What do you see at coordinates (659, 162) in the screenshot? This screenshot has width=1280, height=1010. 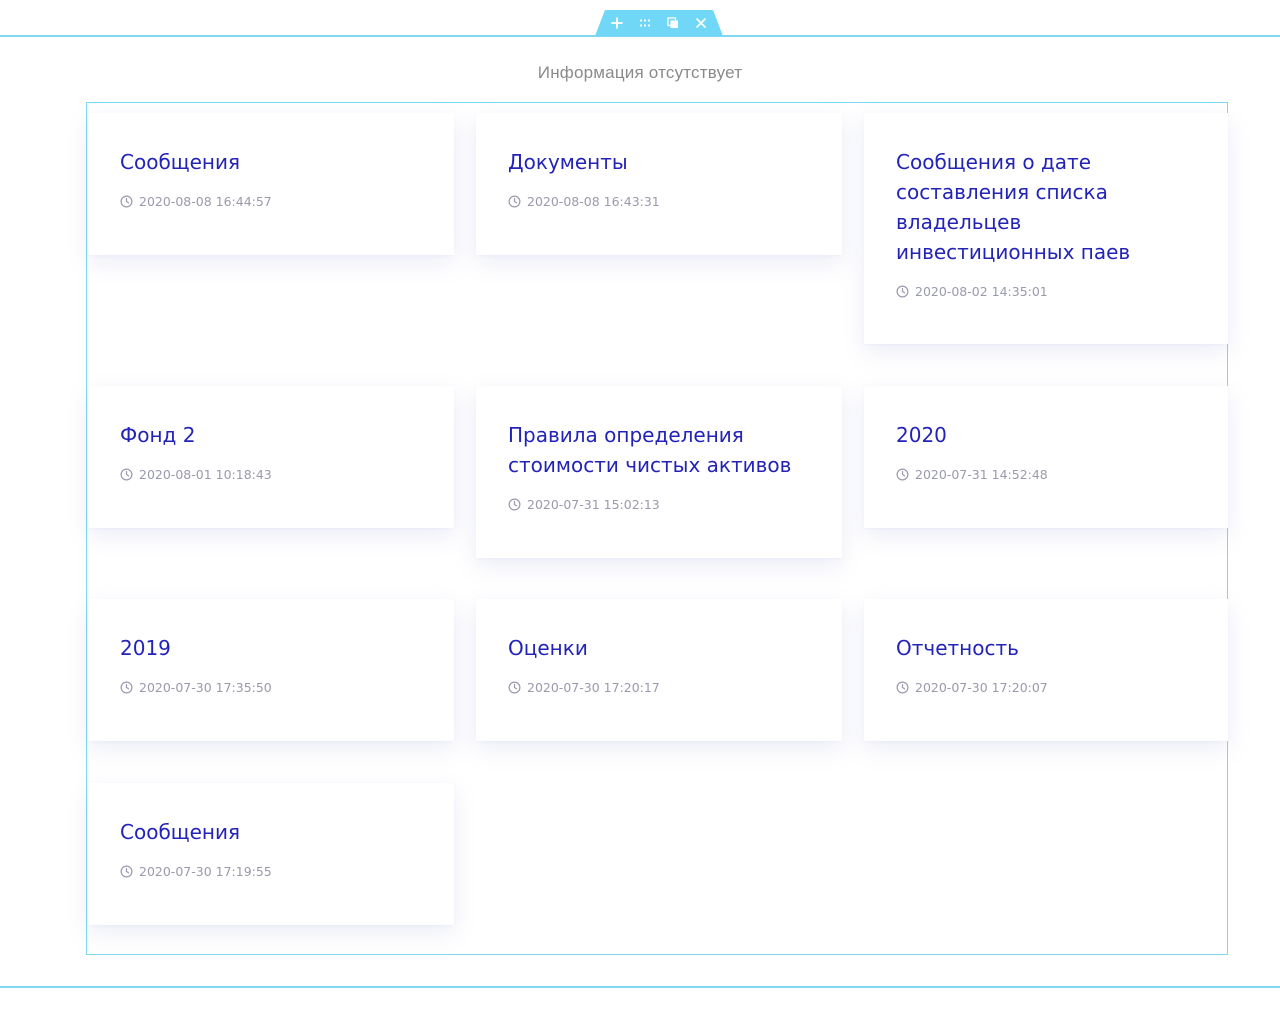 I see `post-card-title: Документы` at bounding box center [659, 162].